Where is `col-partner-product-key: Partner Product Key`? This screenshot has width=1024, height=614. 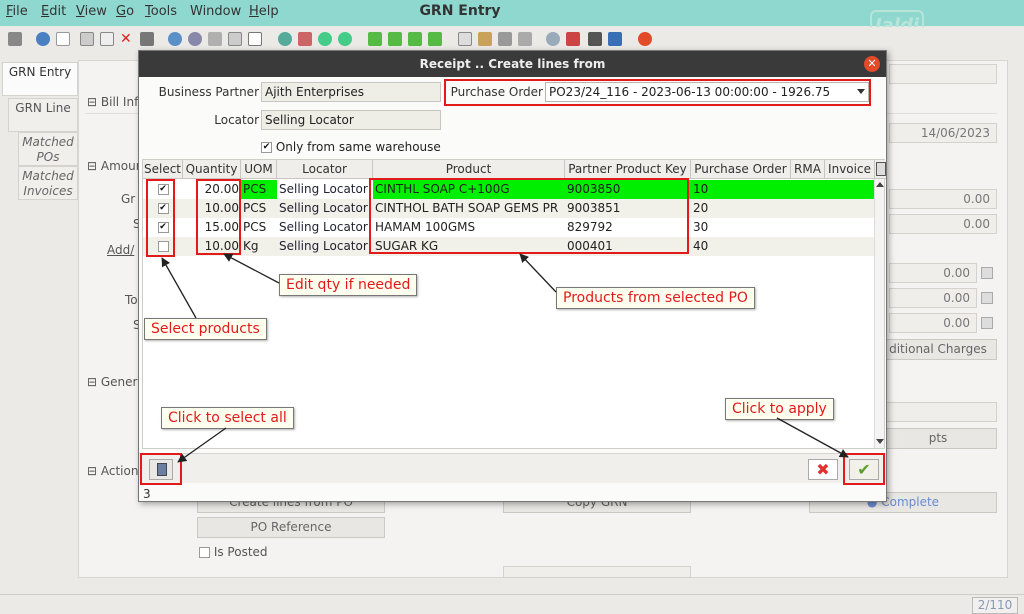
col-partner-product-key: Partner Product Key is located at coordinates (628, 169).